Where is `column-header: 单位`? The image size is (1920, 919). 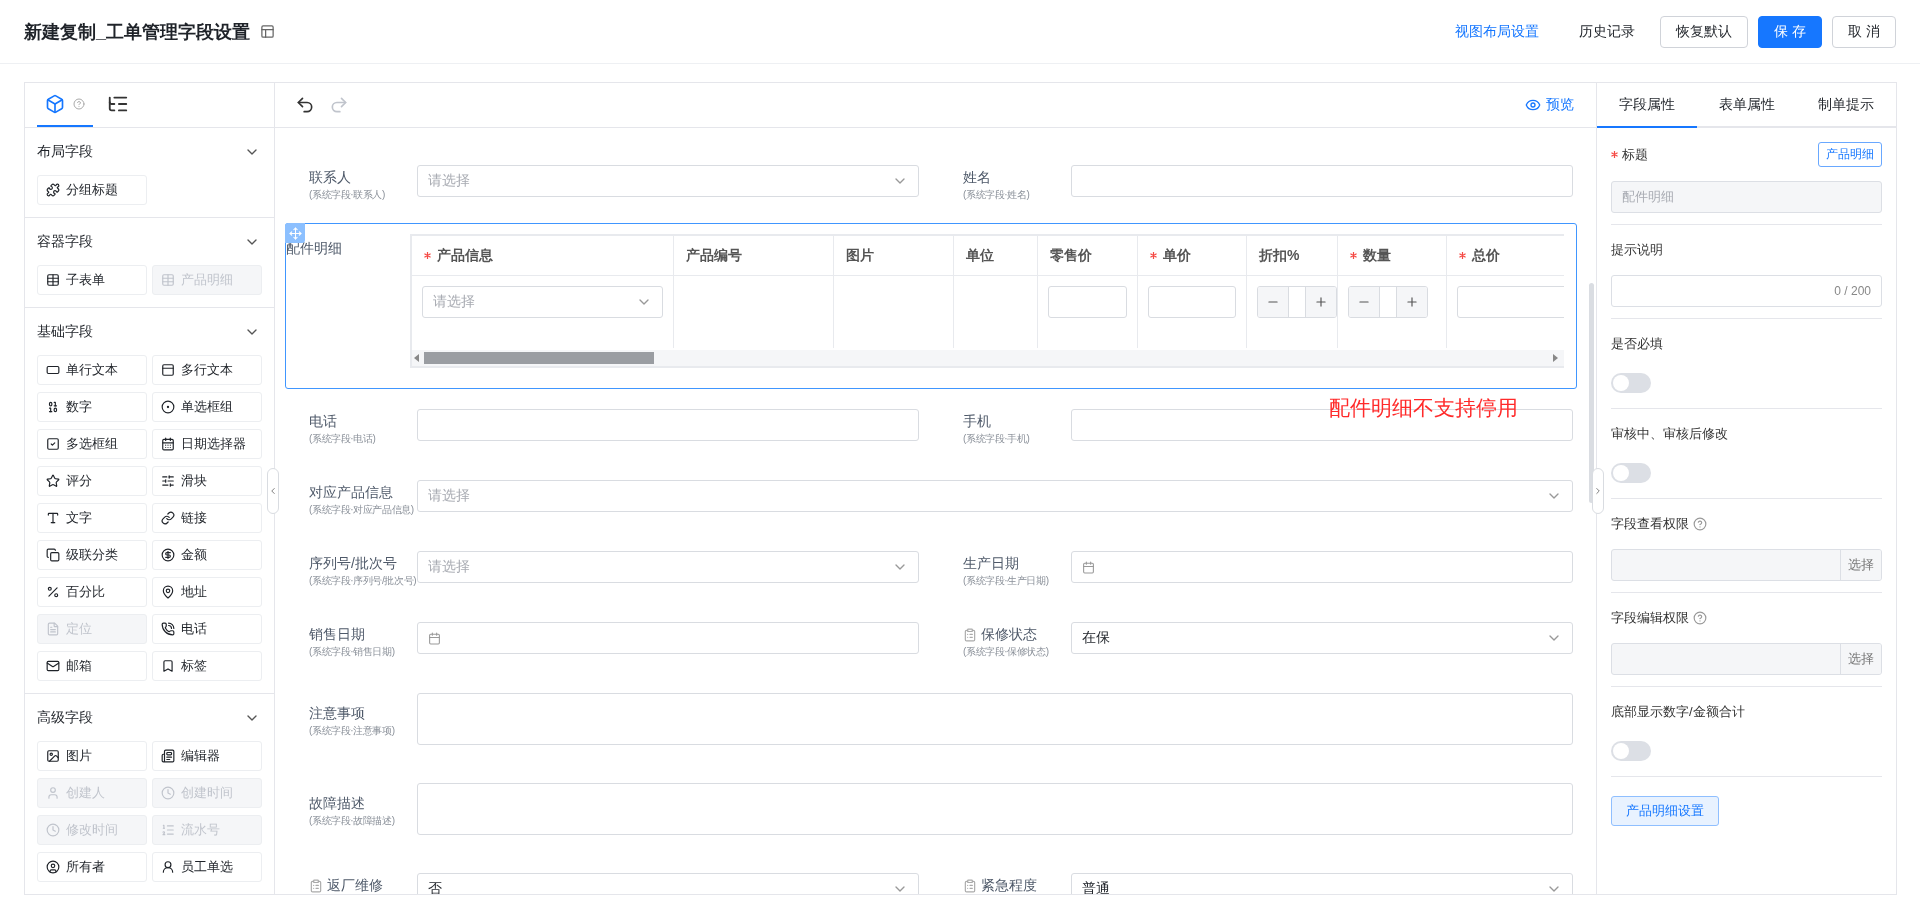
column-header: 单位 is located at coordinates (996, 256).